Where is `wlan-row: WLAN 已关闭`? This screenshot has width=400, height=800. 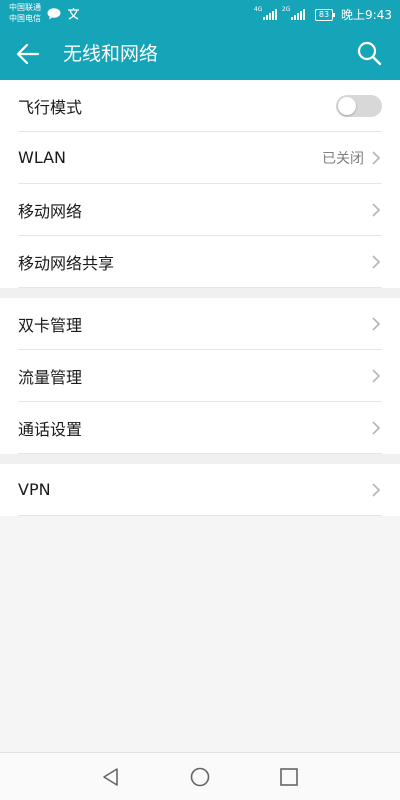
wlan-row: WLAN 已关闭 is located at coordinates (200, 158).